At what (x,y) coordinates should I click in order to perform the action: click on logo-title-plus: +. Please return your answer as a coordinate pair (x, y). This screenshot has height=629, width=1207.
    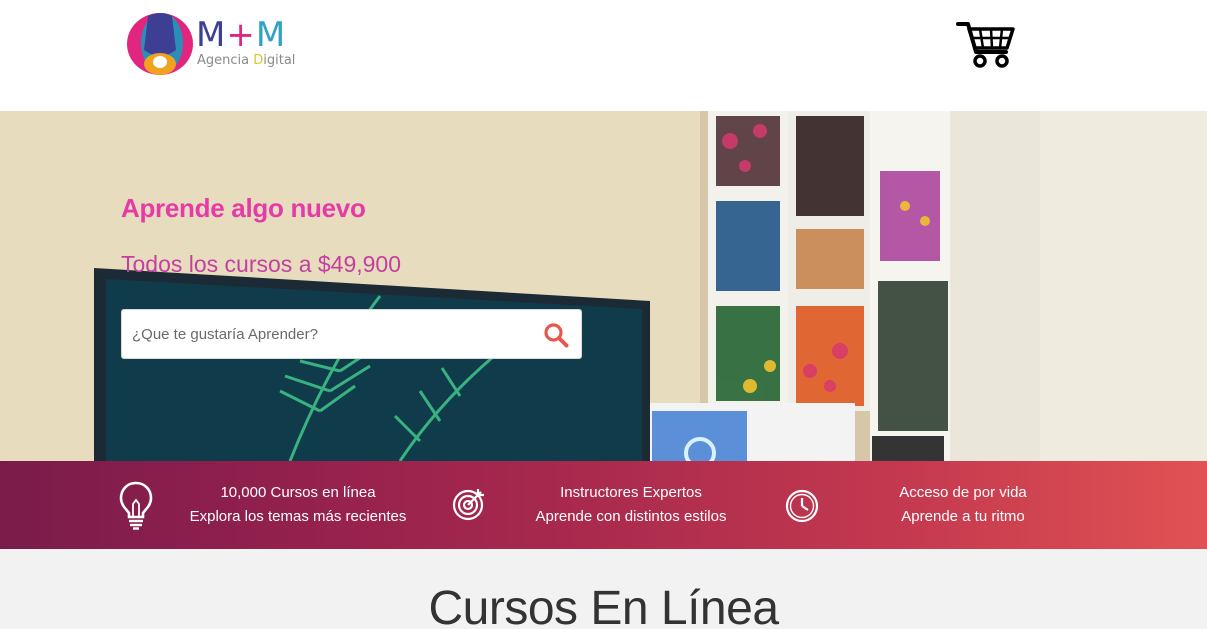
    Looking at the image, I should click on (241, 35).